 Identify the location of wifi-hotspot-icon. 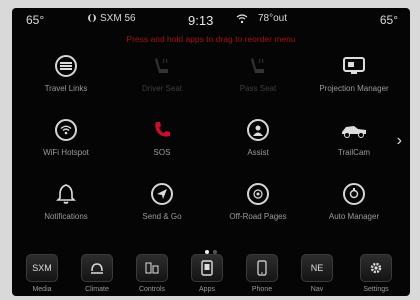
(66, 130).